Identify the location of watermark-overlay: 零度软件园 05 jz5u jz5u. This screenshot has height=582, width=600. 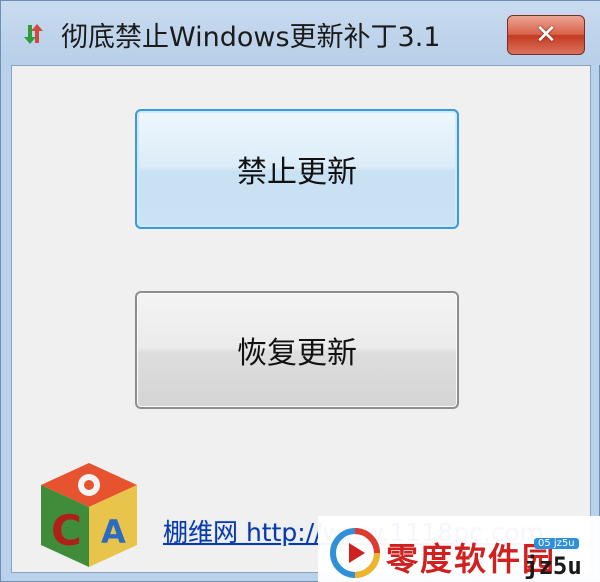
(459, 549).